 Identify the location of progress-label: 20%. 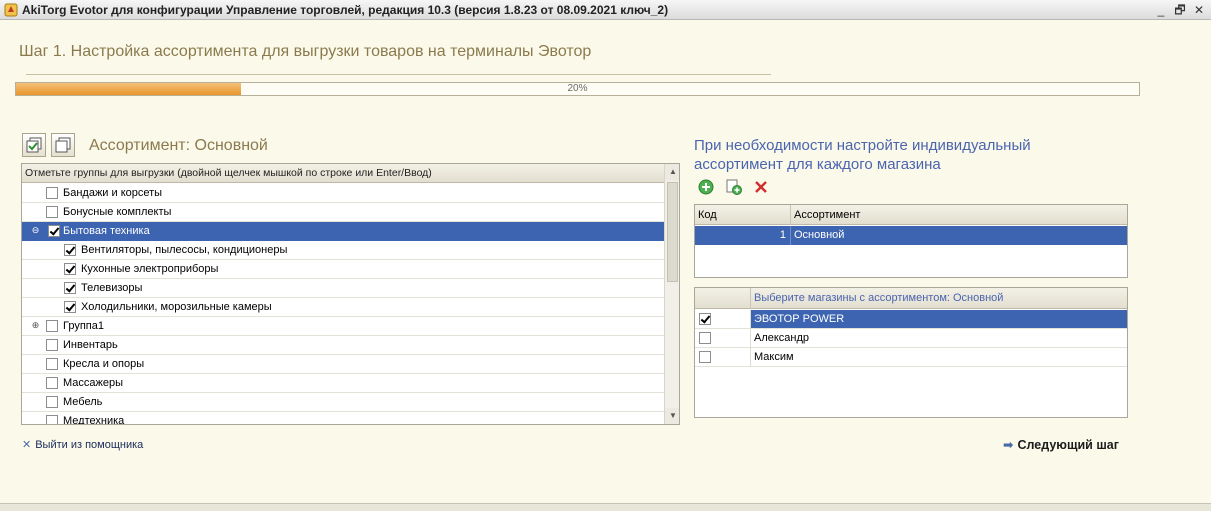
(577, 88).